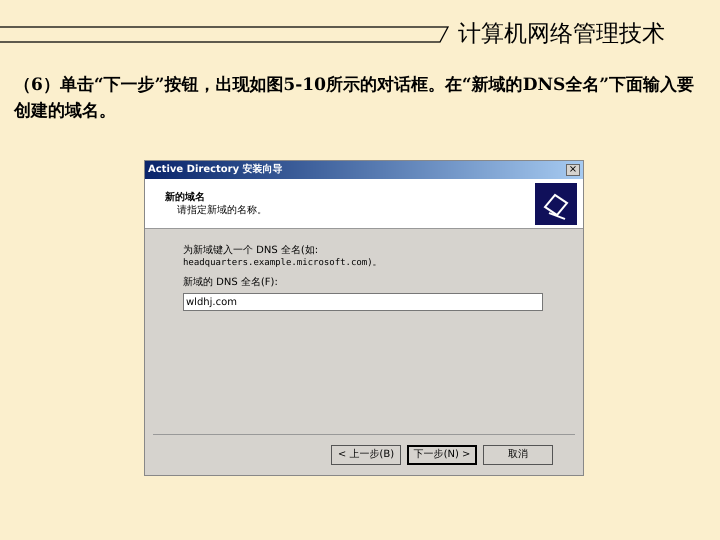 This screenshot has height=540, width=720. I want to click on window-title: Active Directory 安装向导, so click(215, 170).